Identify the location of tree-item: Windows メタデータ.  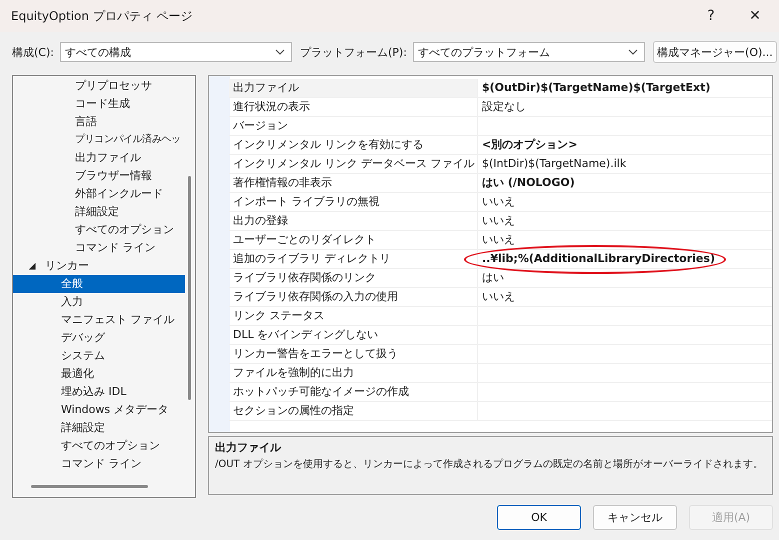
(99, 410).